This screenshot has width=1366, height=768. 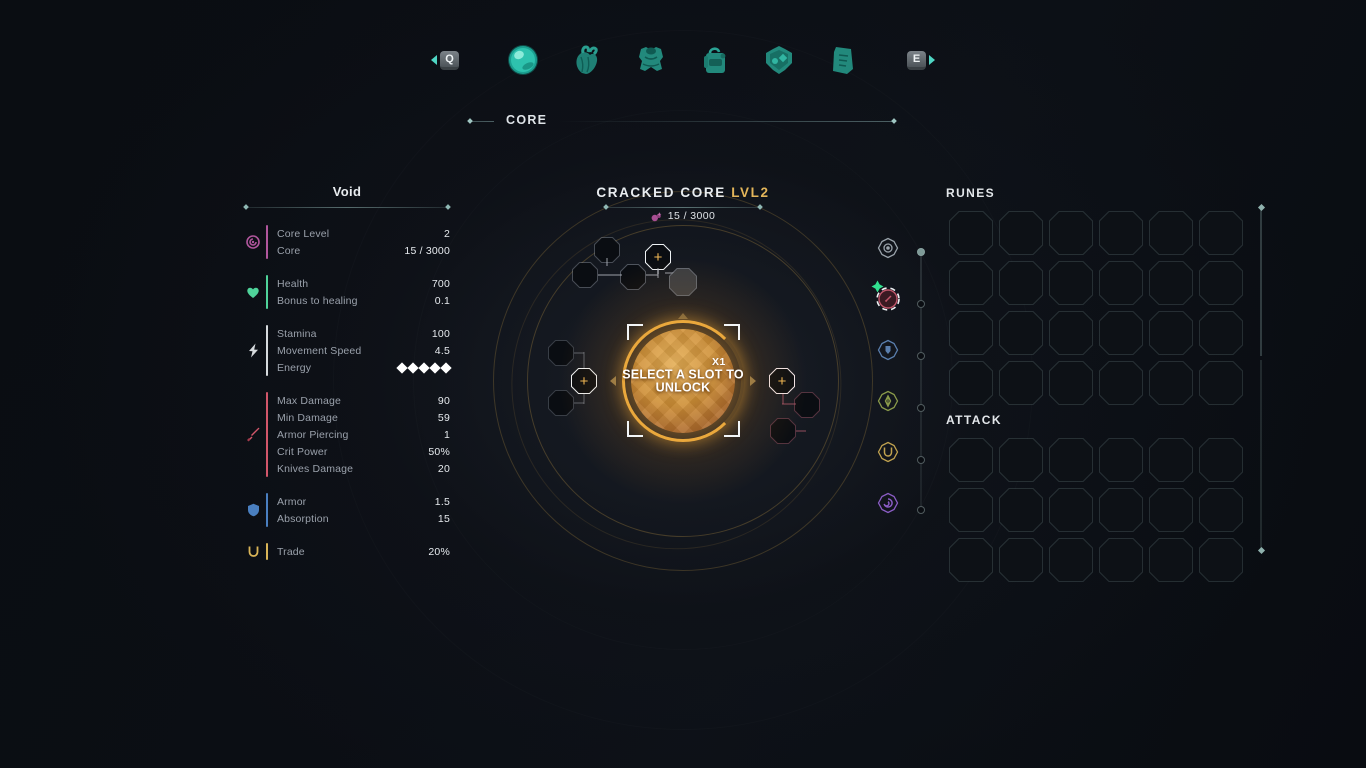 I want to click on divider-bar, so click(x=683, y=207).